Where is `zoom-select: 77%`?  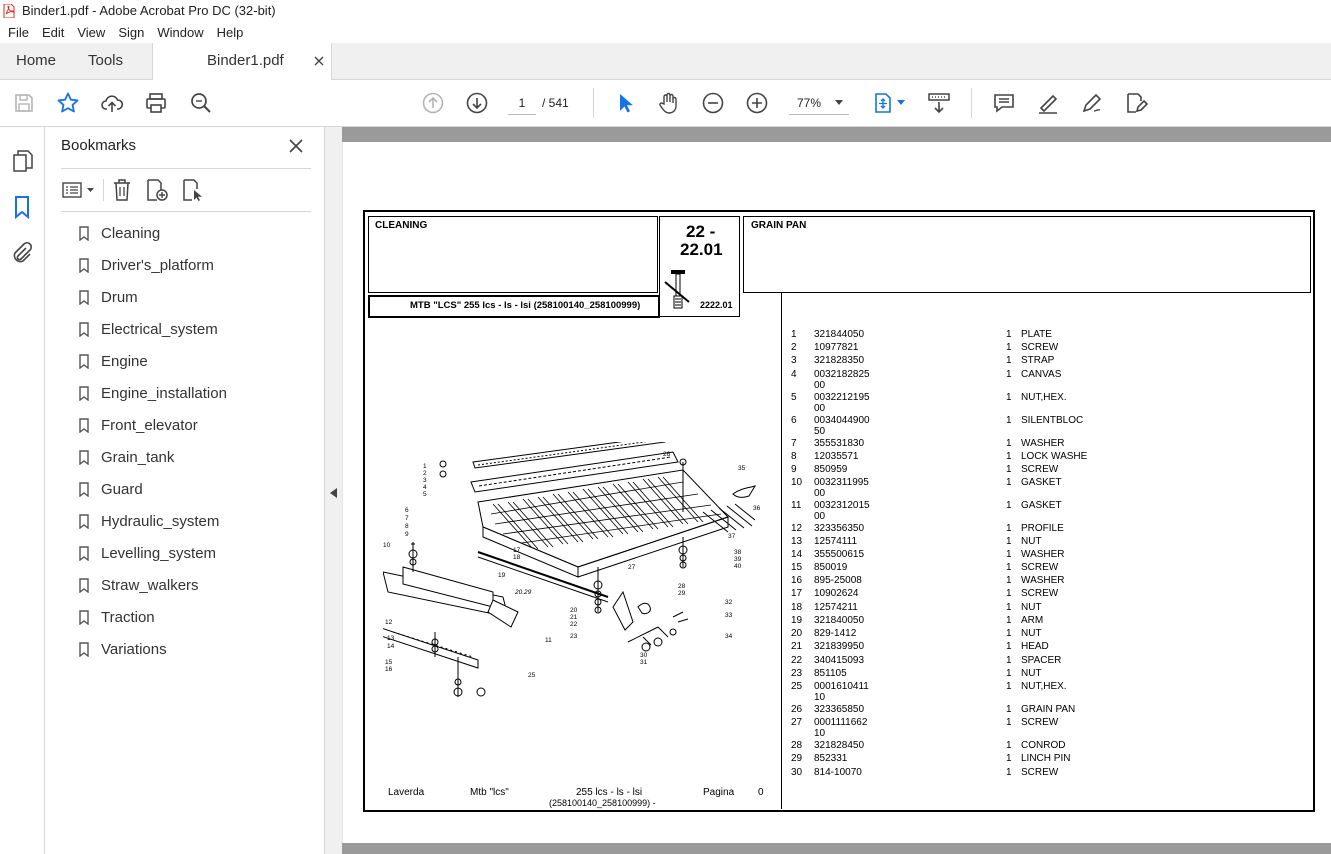 zoom-select: 77% is located at coordinates (819, 103).